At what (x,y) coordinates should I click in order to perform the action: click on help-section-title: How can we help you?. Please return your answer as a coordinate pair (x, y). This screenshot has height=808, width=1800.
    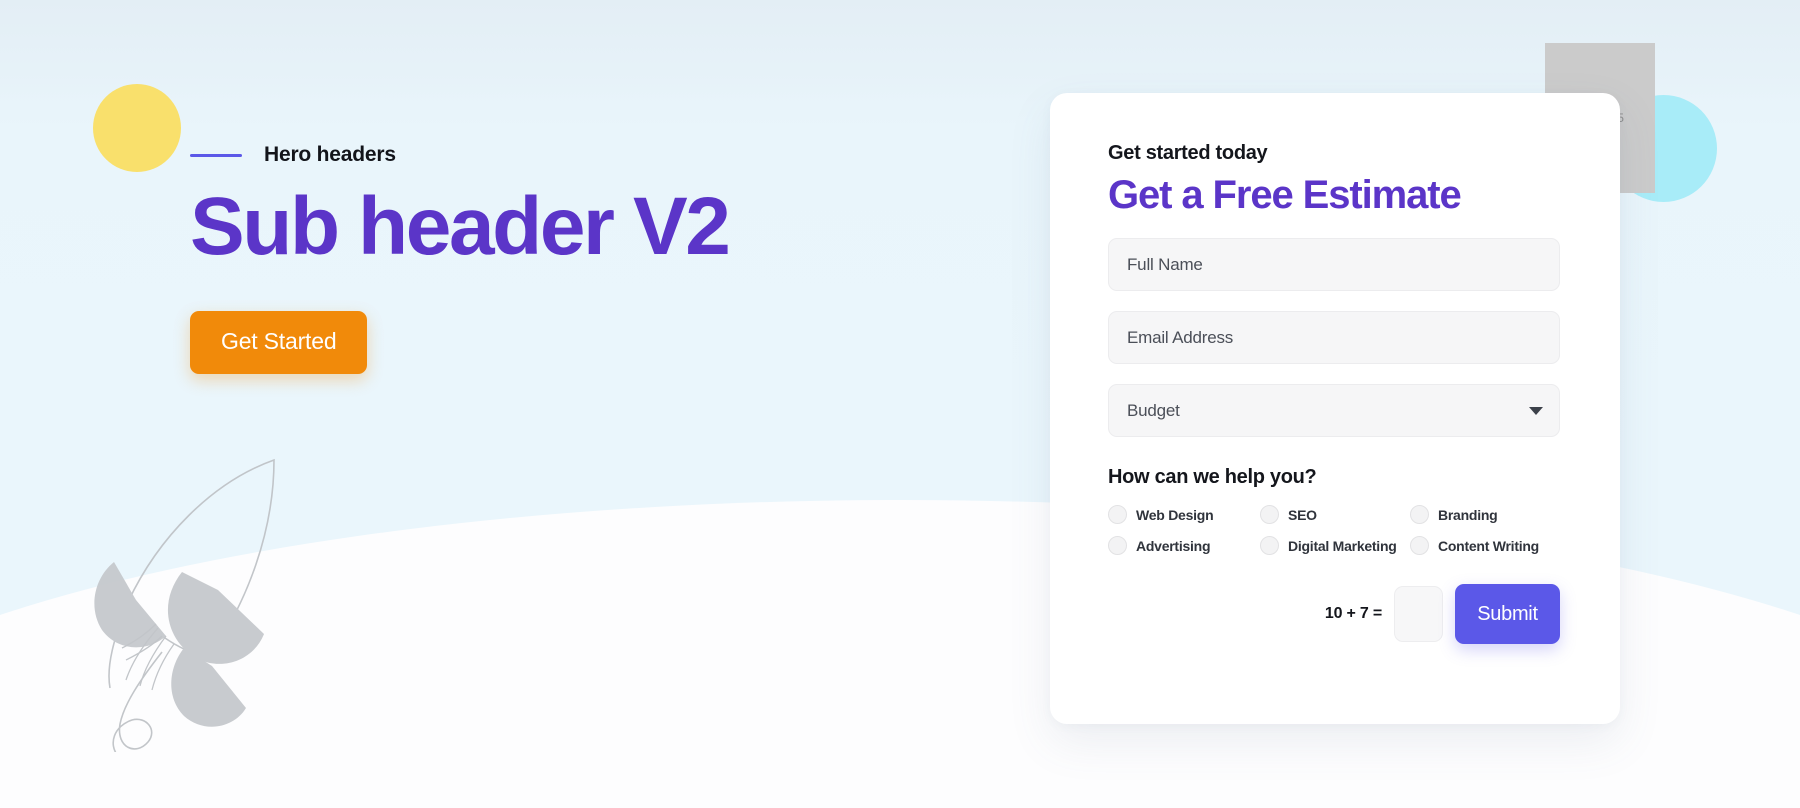
    Looking at the image, I should click on (1212, 477).